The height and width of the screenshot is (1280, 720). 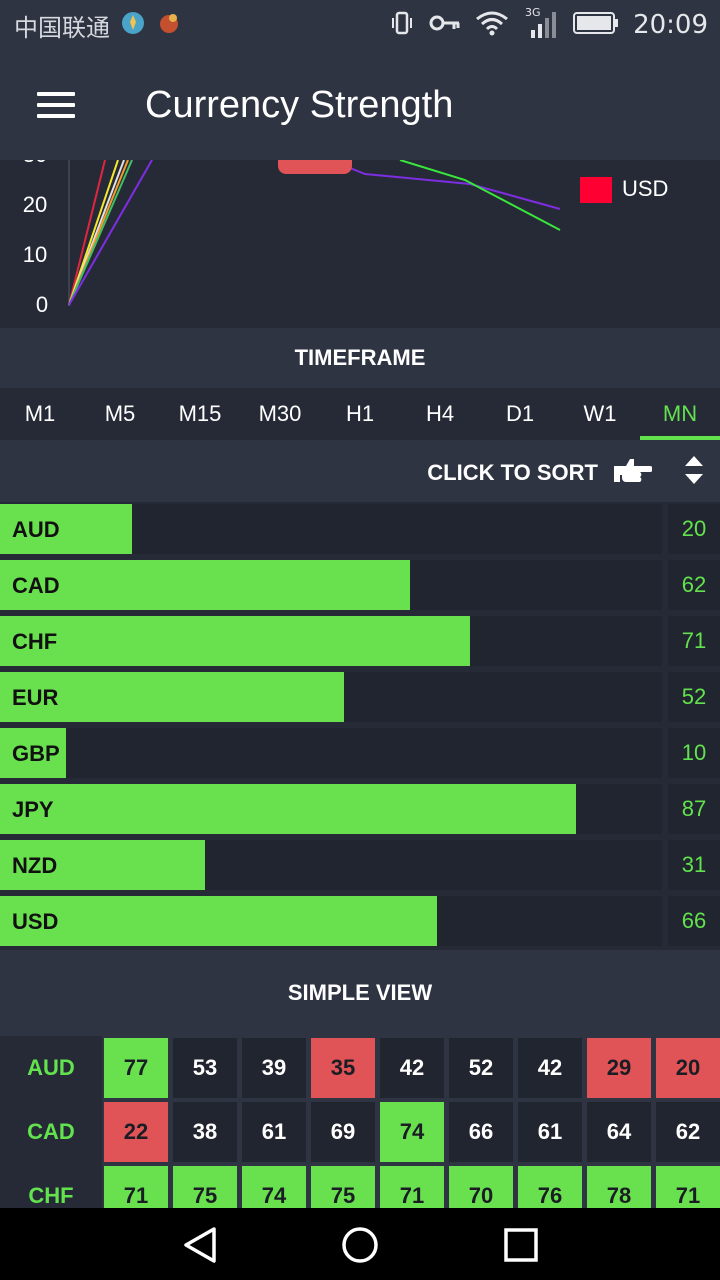 I want to click on simple-view-cell: 35, so click(x=343, y=1068).